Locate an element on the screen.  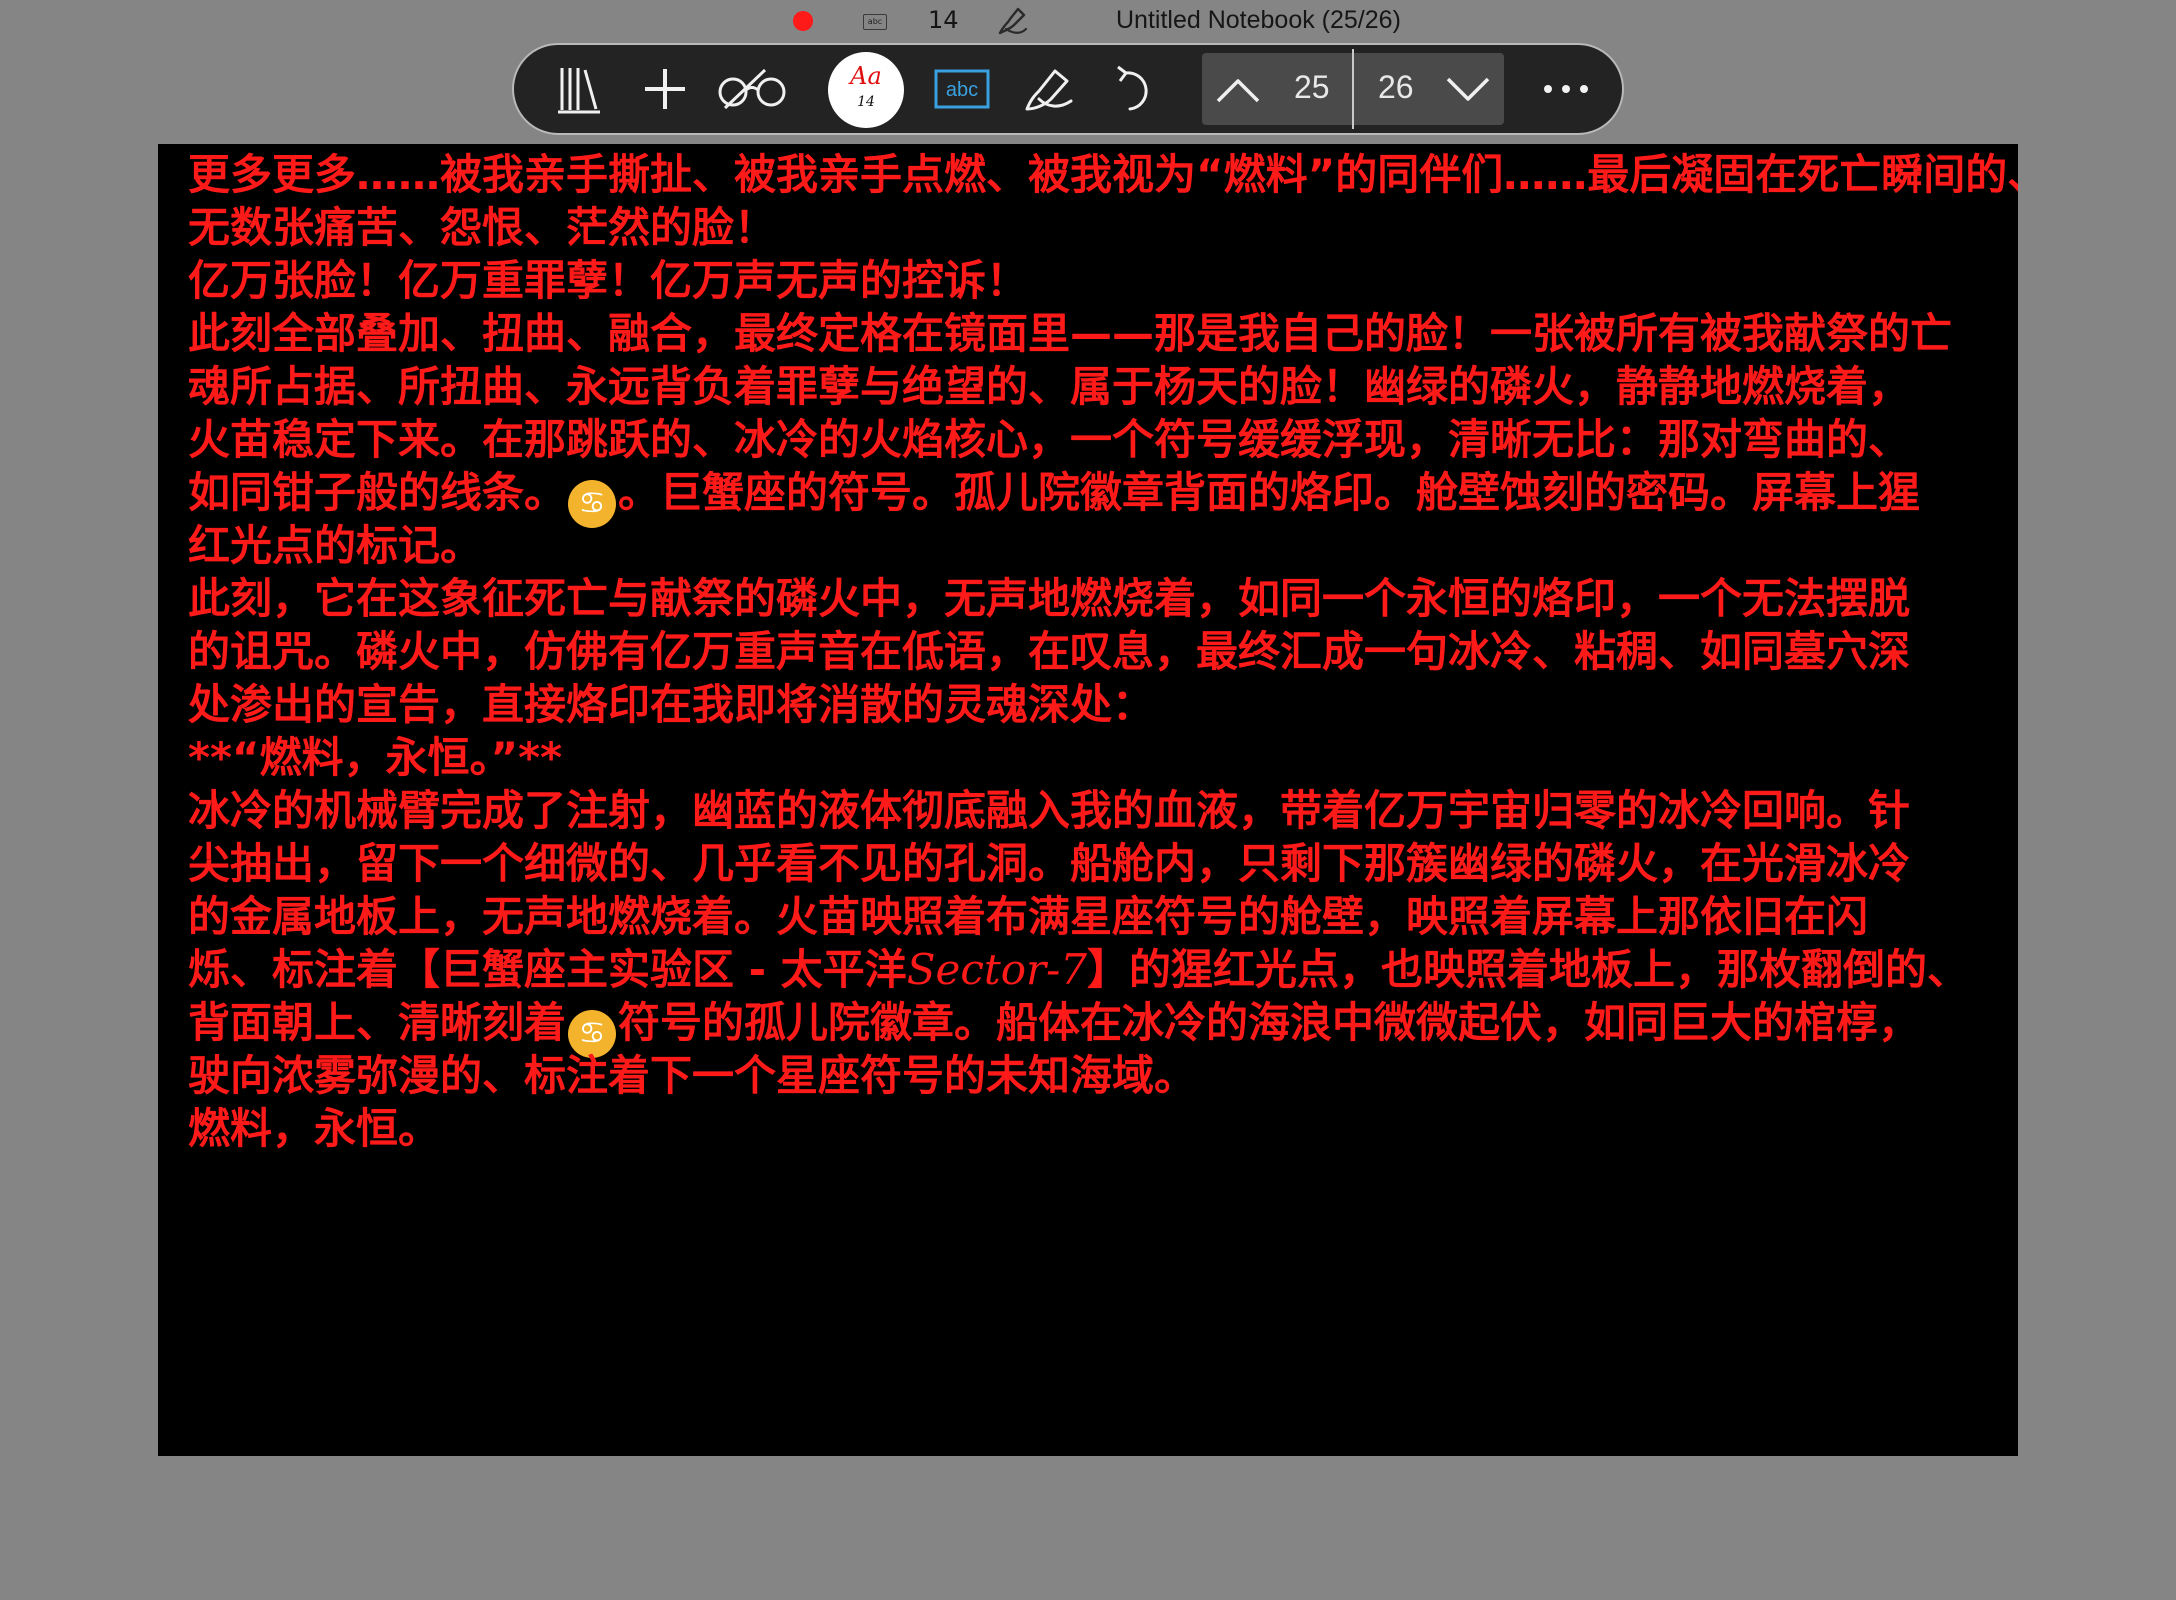
undo-icon is located at coordinates (1132, 88).